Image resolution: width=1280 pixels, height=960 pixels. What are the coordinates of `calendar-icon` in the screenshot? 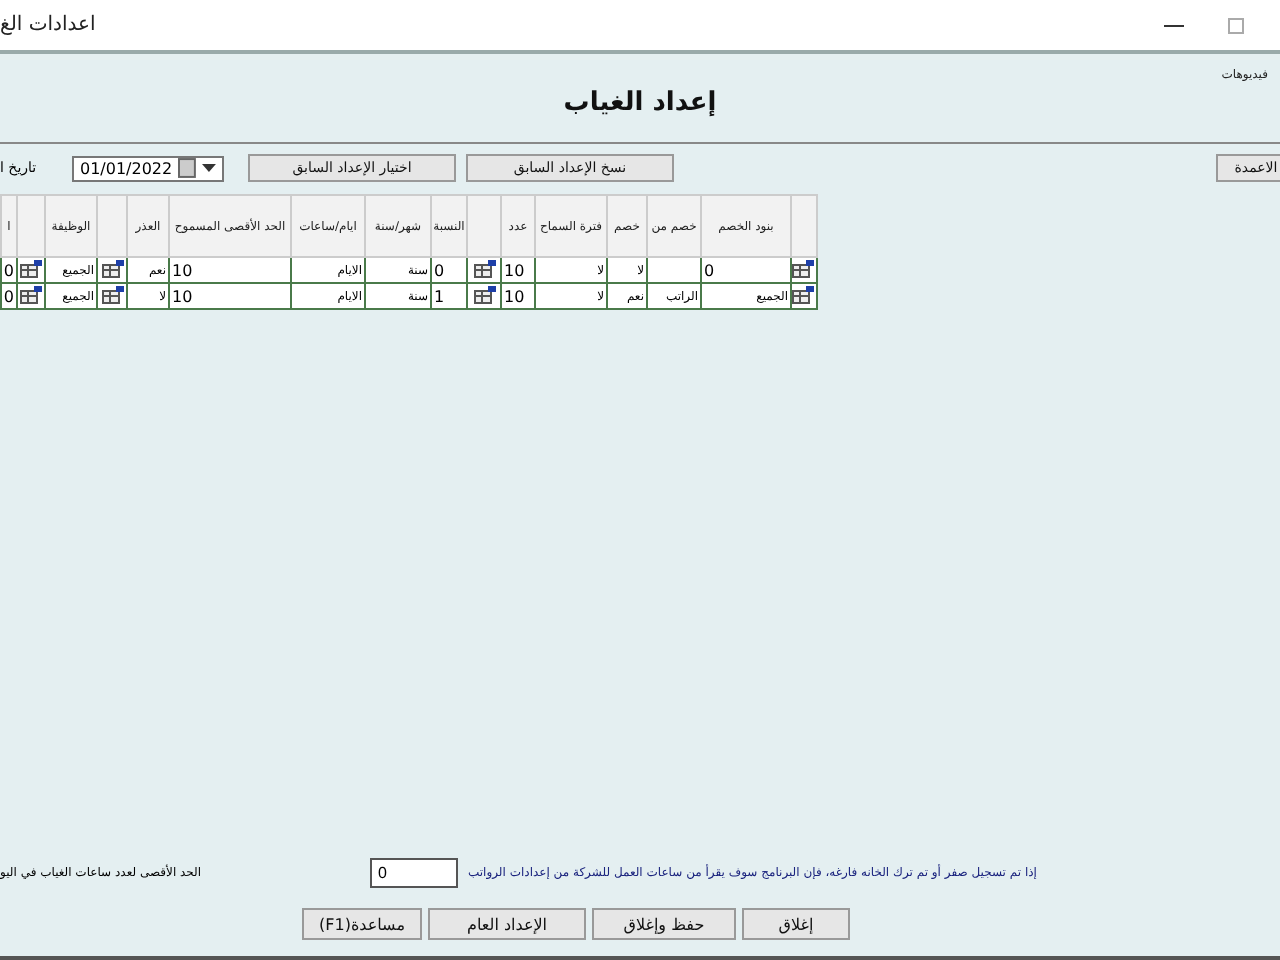 It's located at (187, 168).